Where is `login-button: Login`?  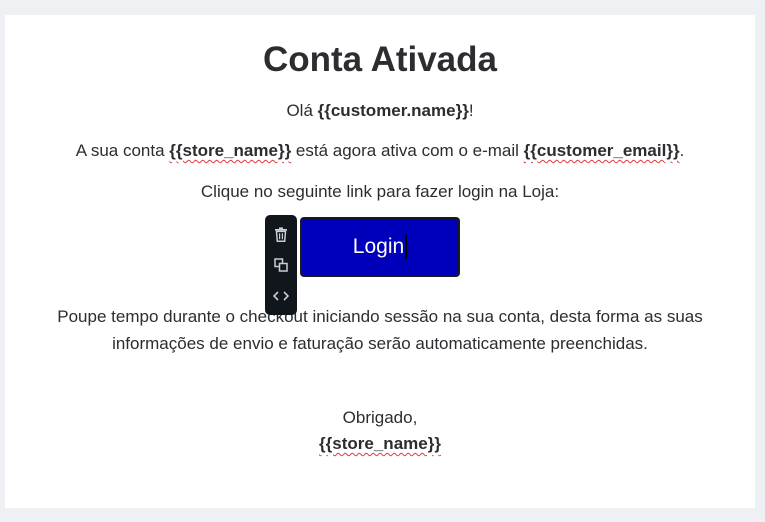 login-button: Login is located at coordinates (380, 247).